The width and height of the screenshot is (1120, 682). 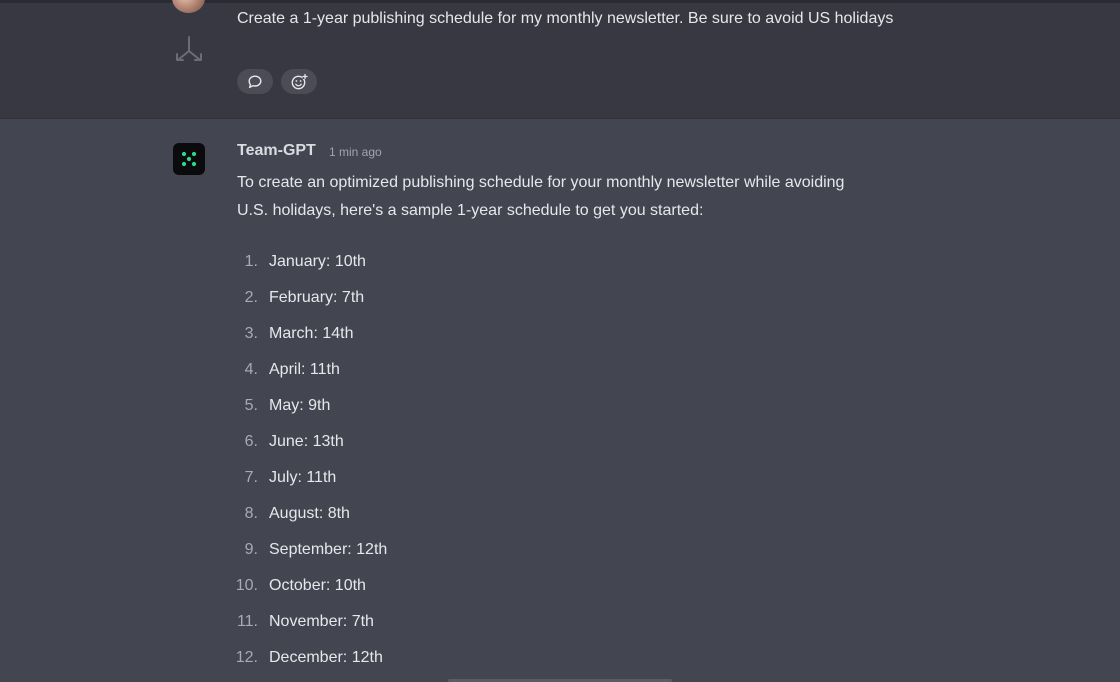 I want to click on schedule-text: March: 14th, so click(x=311, y=333).